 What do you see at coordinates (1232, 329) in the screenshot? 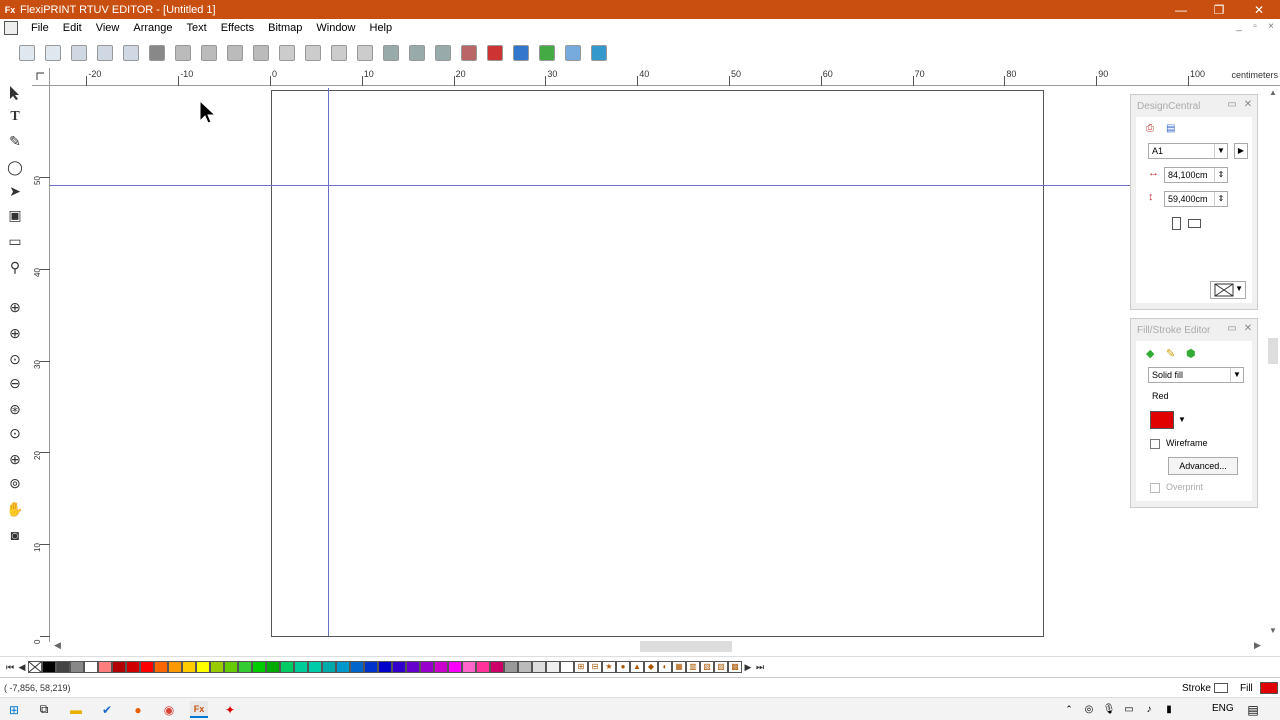
I see `panel-minimize-button: ▭` at bounding box center [1232, 329].